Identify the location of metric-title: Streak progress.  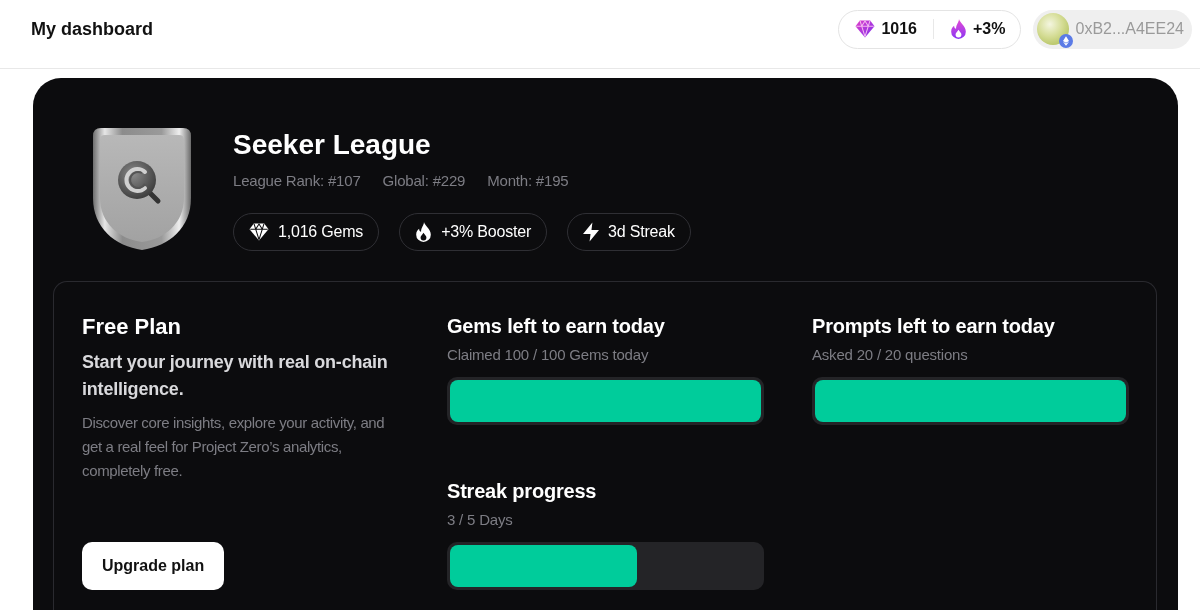
(522, 491).